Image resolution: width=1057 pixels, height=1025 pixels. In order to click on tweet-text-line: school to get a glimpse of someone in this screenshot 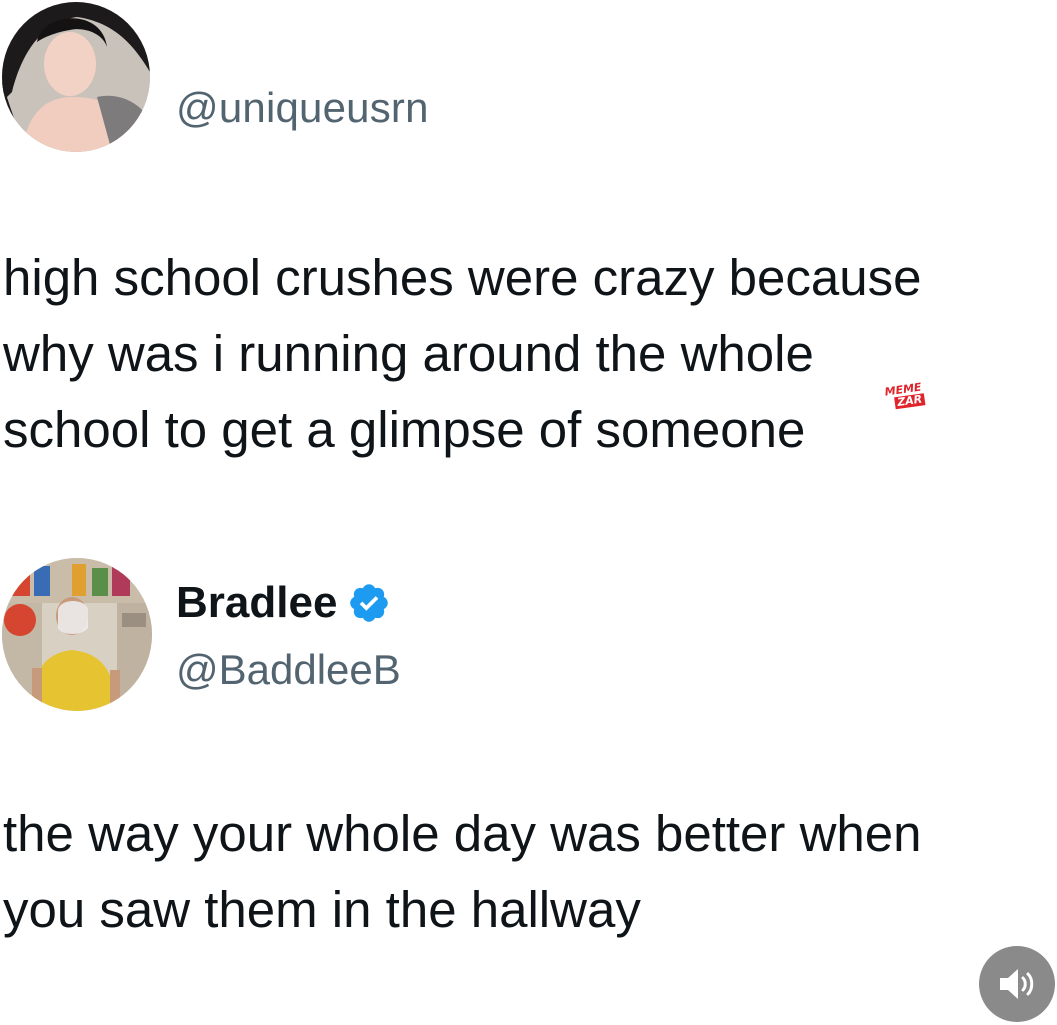, I will do `click(404, 429)`.